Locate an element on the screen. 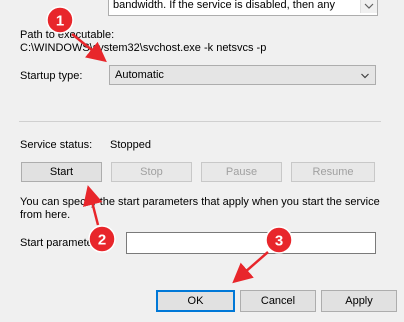 This screenshot has height=322, width=404. ok-button: OK is located at coordinates (195, 301).